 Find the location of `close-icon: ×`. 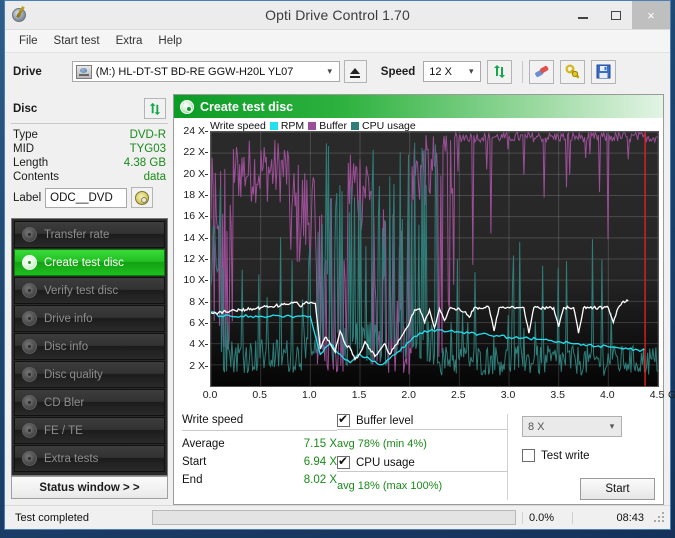

close-icon: × is located at coordinates (651, 15).